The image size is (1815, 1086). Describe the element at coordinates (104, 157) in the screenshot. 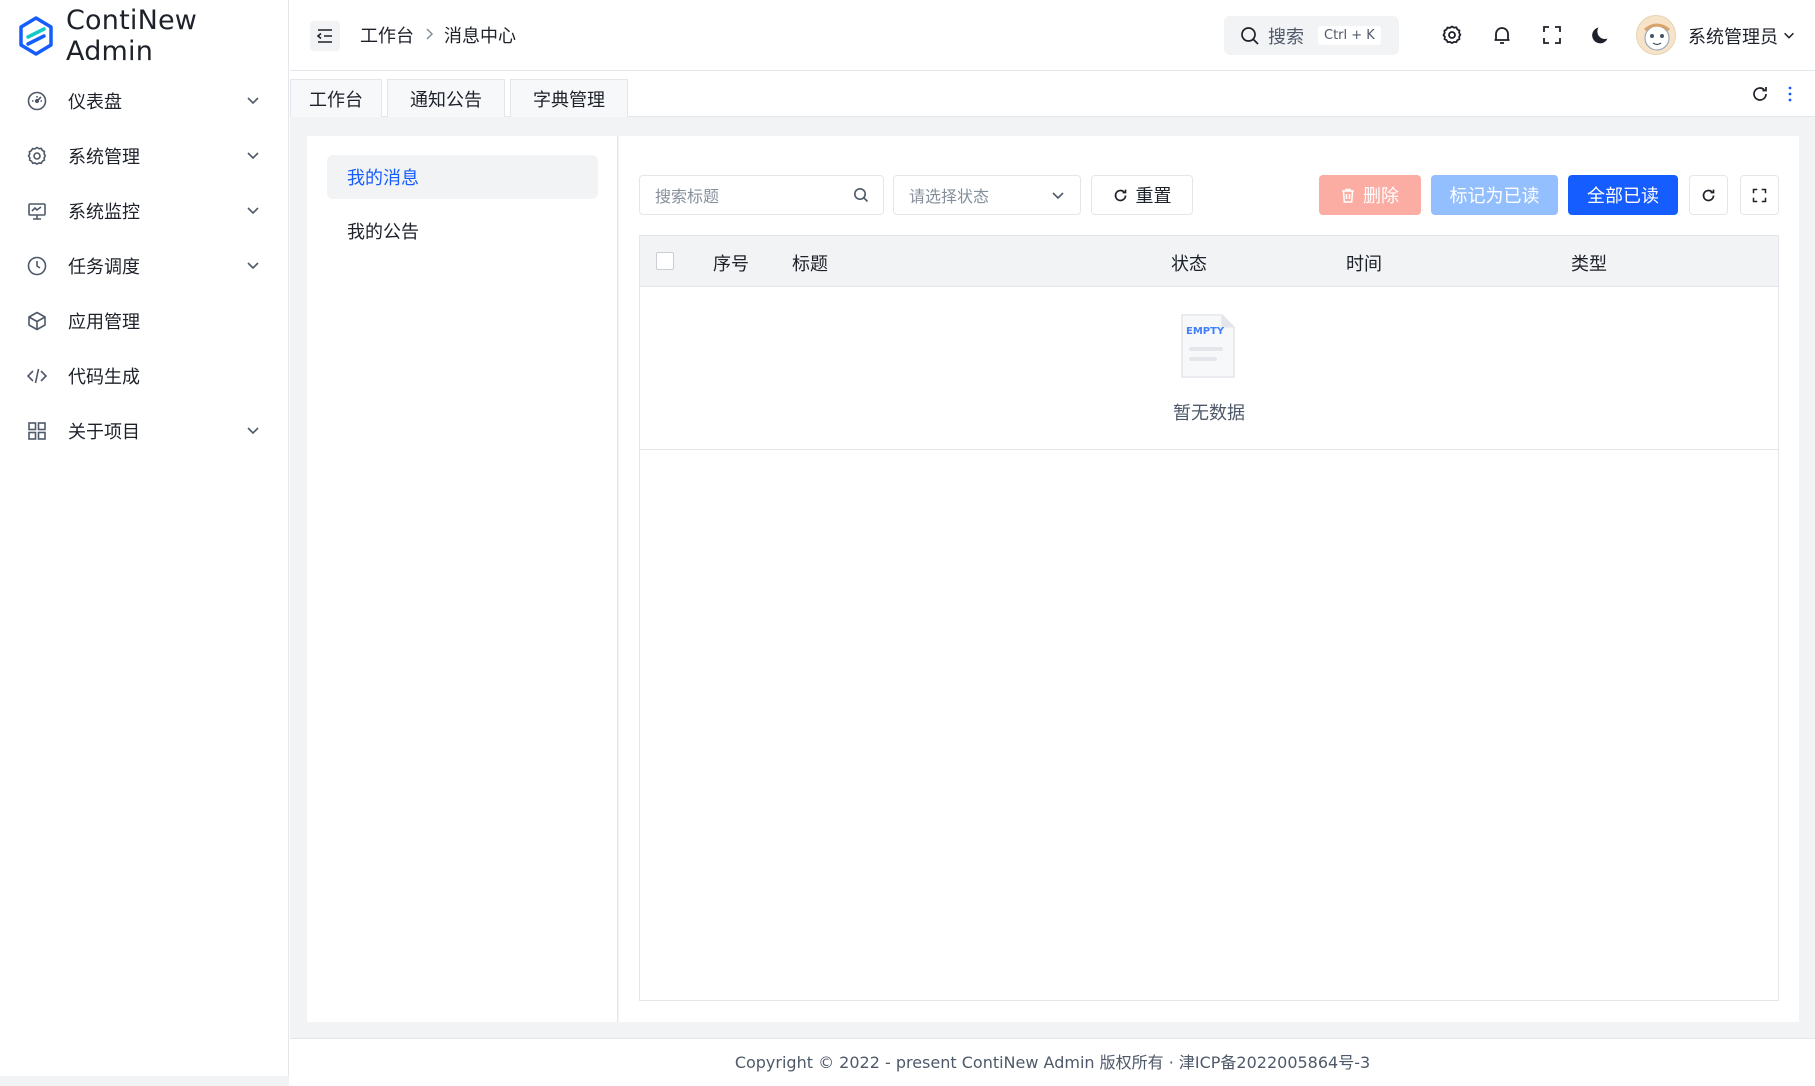

I see `sidebar-item-label: 系统管理` at that location.